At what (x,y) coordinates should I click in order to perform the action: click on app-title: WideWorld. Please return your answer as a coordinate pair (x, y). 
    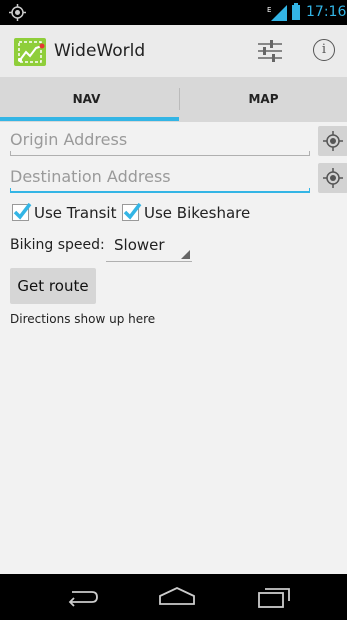
    Looking at the image, I should click on (100, 51).